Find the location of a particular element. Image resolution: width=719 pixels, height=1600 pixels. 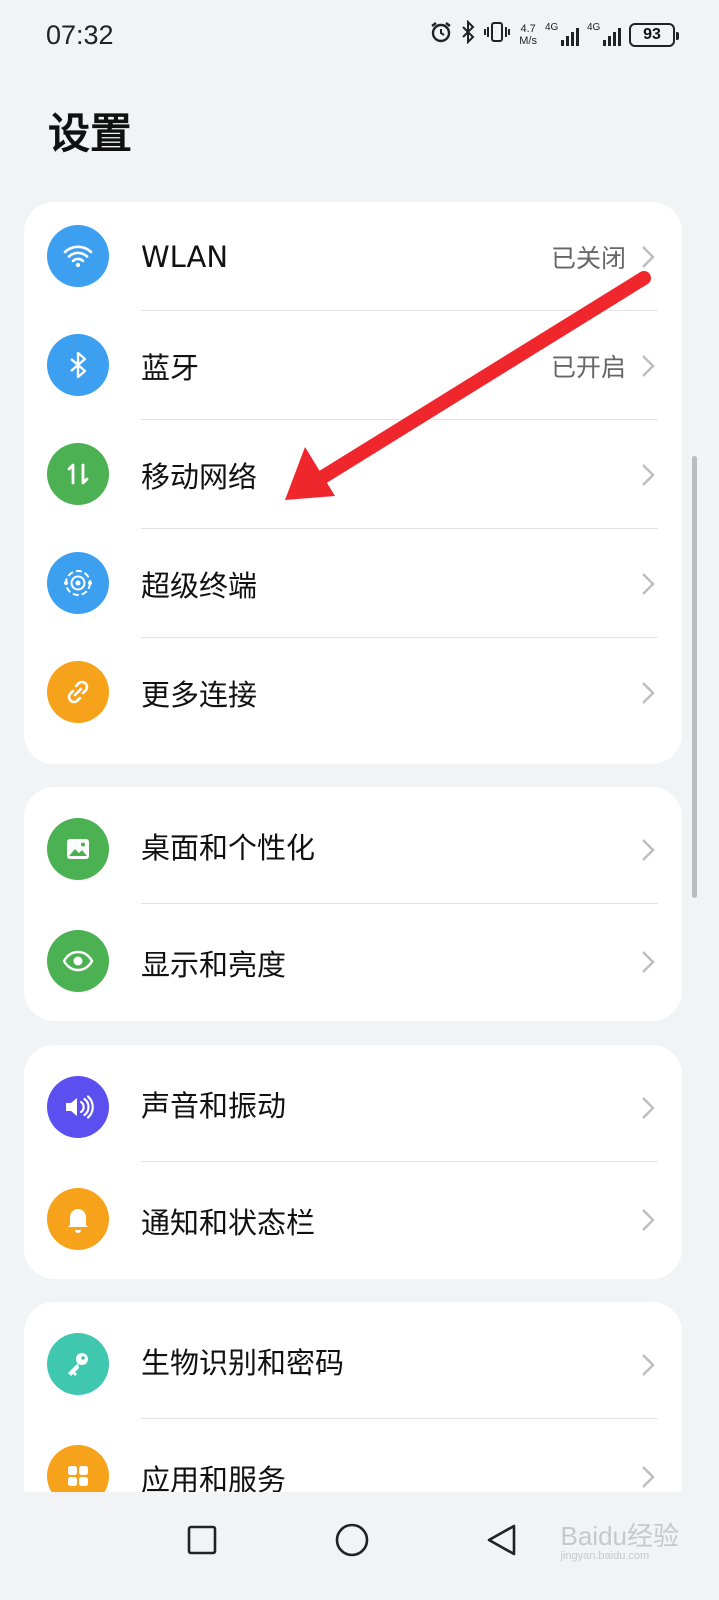

bluetooth-icon is located at coordinates (78, 365).